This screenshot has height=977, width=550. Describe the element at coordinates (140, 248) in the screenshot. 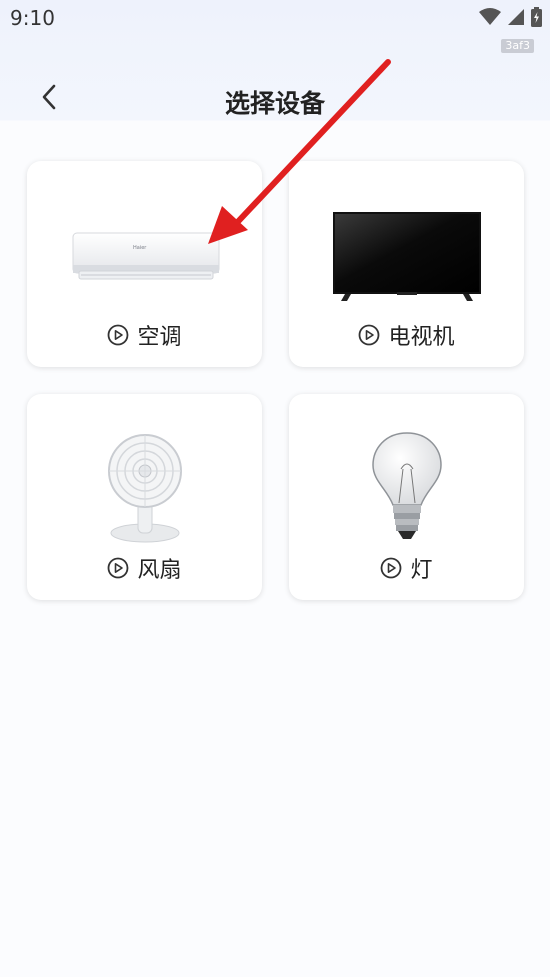

I see `svg-text: Haier` at that location.